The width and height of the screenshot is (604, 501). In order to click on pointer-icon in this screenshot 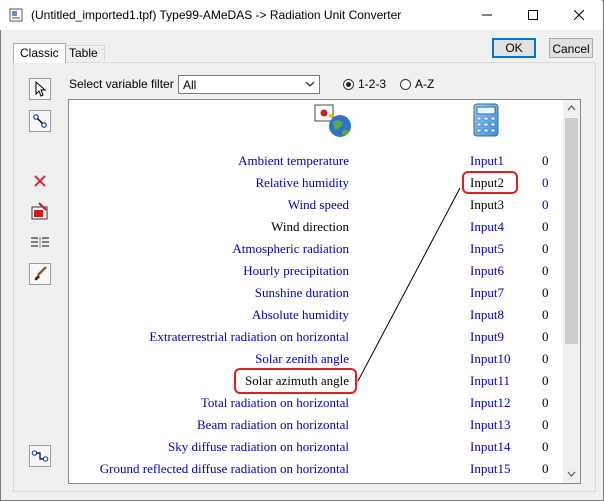, I will do `click(41, 89)`.